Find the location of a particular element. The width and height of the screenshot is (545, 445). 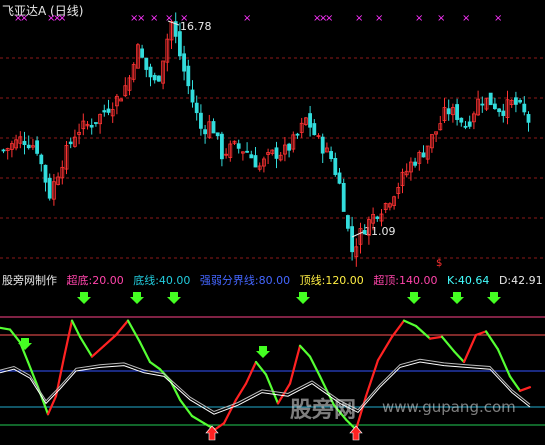

cross-mark-6: × is located at coordinates (141, 18).